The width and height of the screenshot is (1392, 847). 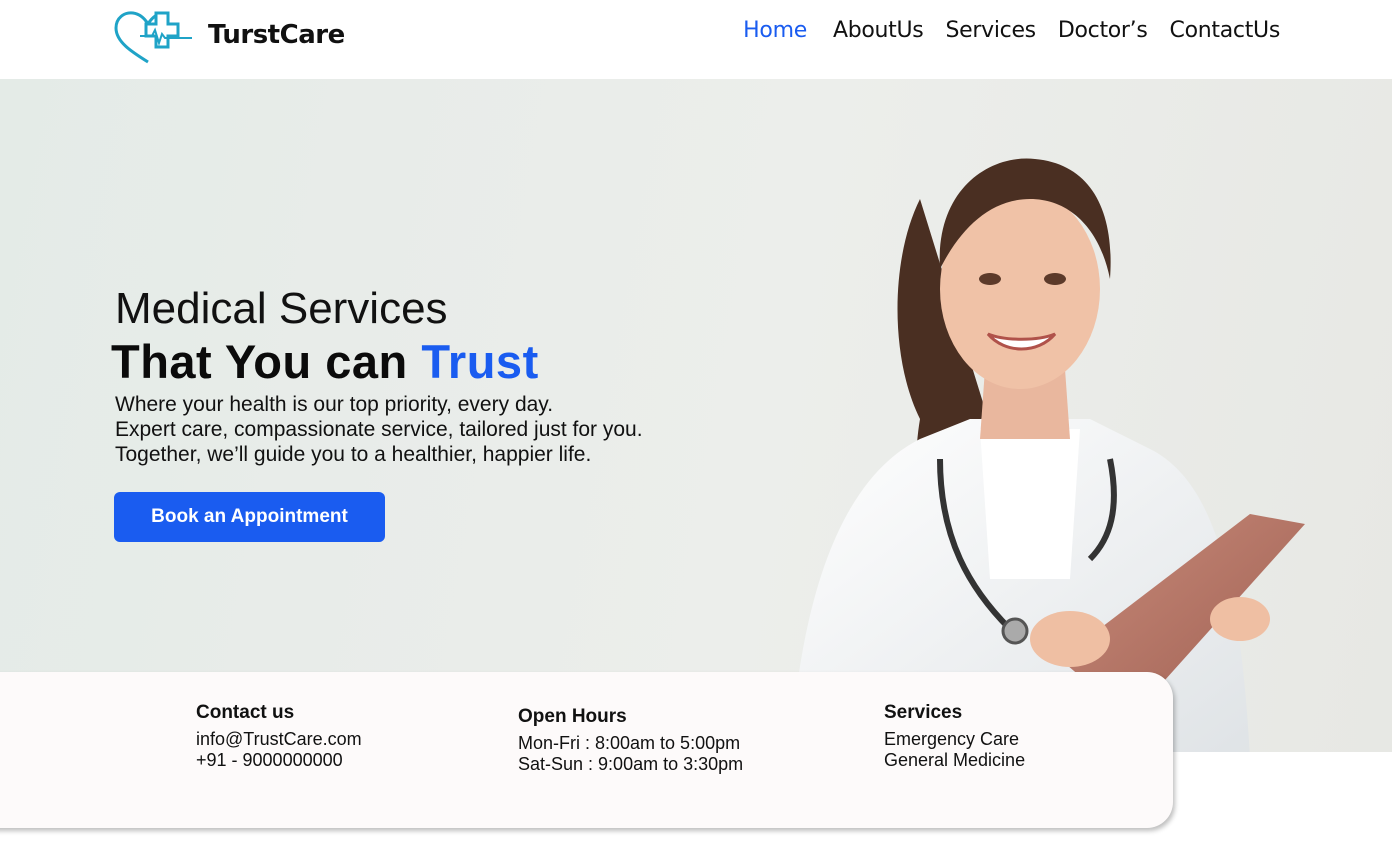 I want to click on hero-title: That You can Trust, so click(x=325, y=361).